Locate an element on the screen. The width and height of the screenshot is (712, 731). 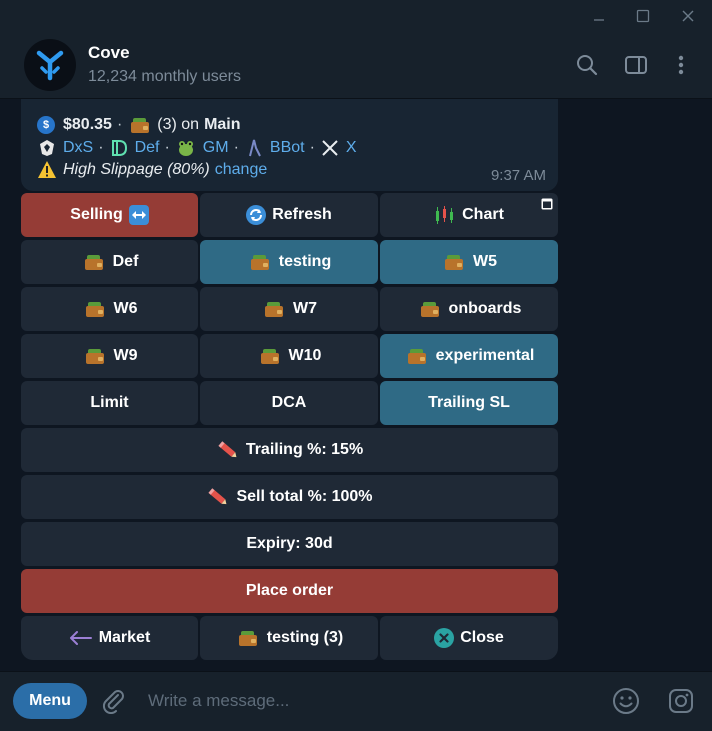
bbot-icon is located at coordinates (254, 148).